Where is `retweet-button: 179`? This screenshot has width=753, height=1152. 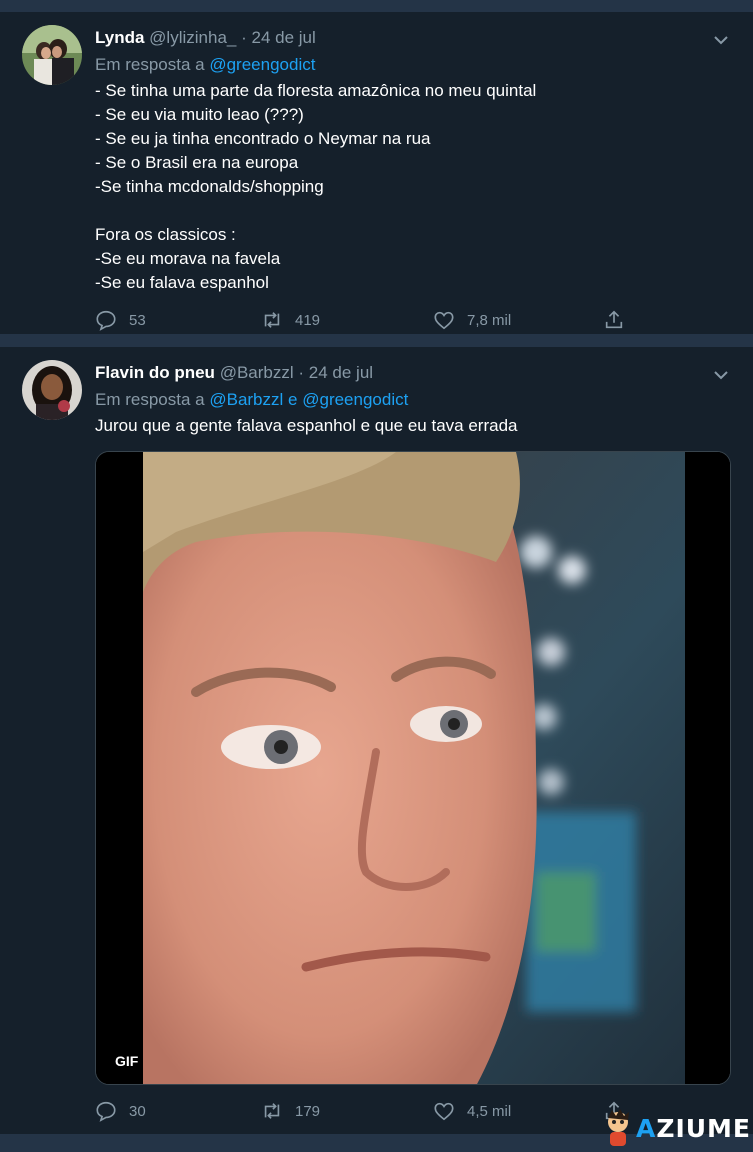 retweet-button: 179 is located at coordinates (290, 1111).